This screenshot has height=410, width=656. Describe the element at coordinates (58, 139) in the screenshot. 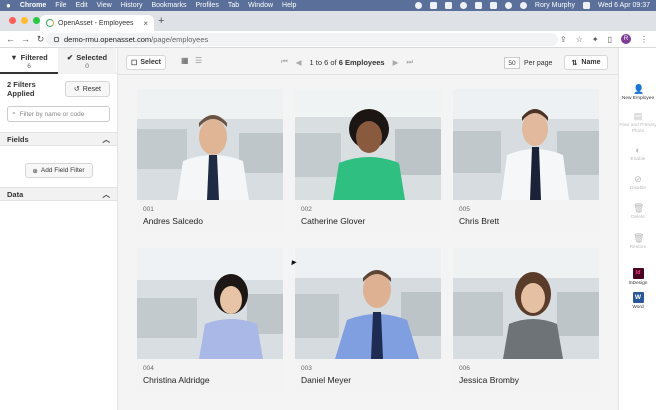

I see `fields-section-header: Fields ︿` at that location.